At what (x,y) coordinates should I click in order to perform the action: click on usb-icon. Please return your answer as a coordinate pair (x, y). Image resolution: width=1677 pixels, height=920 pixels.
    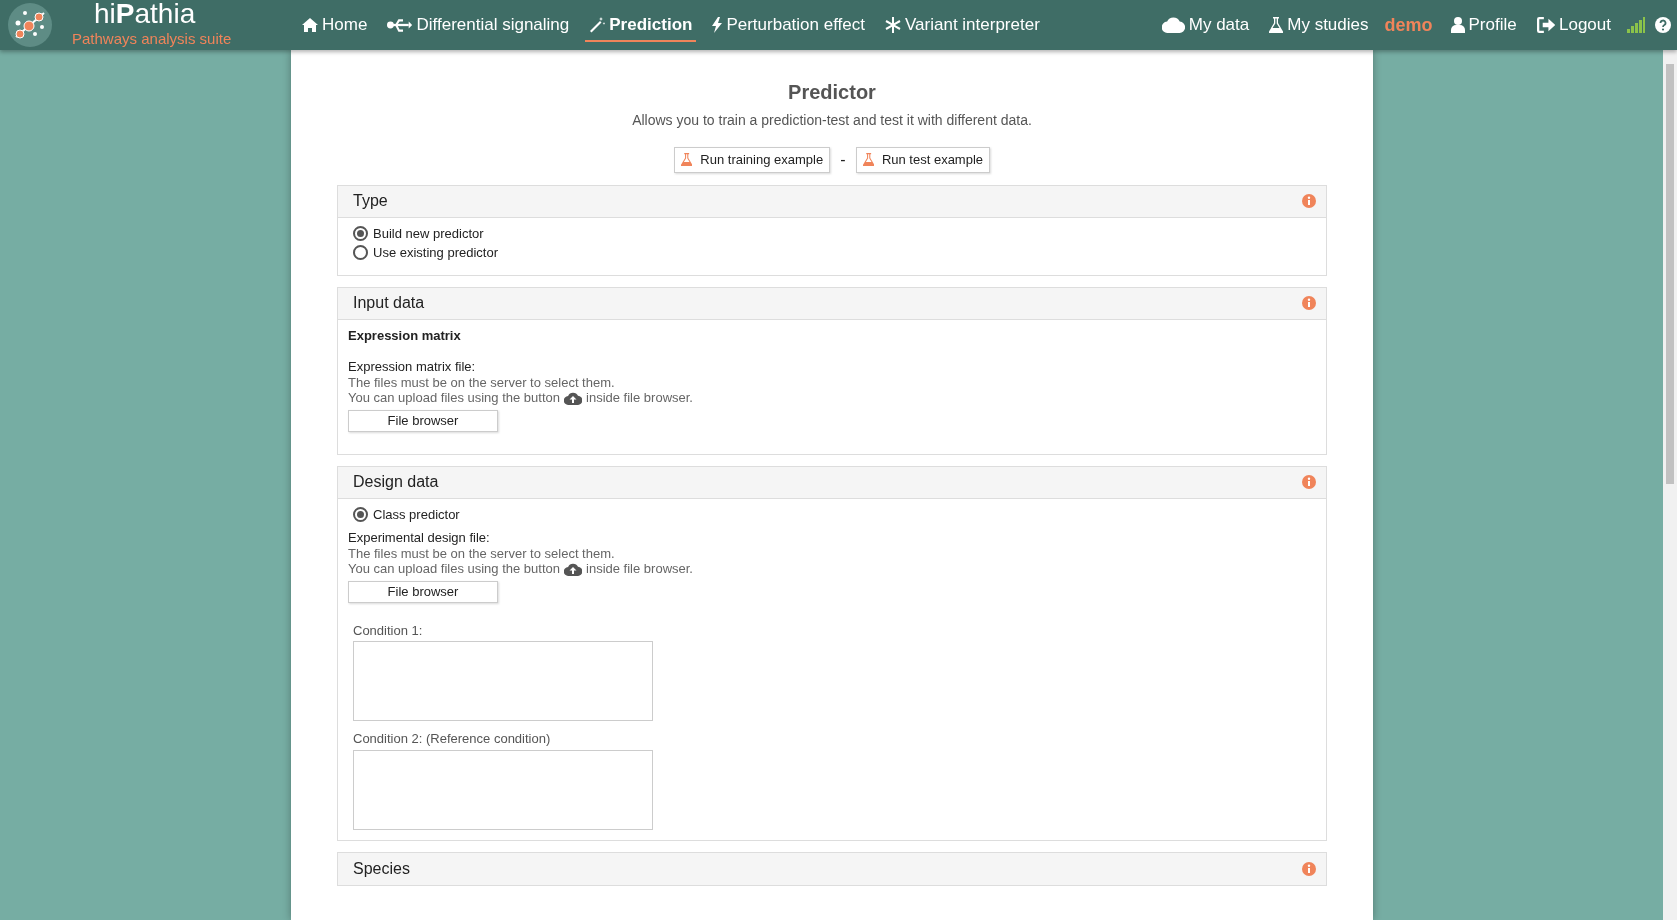
    Looking at the image, I should click on (400, 24).